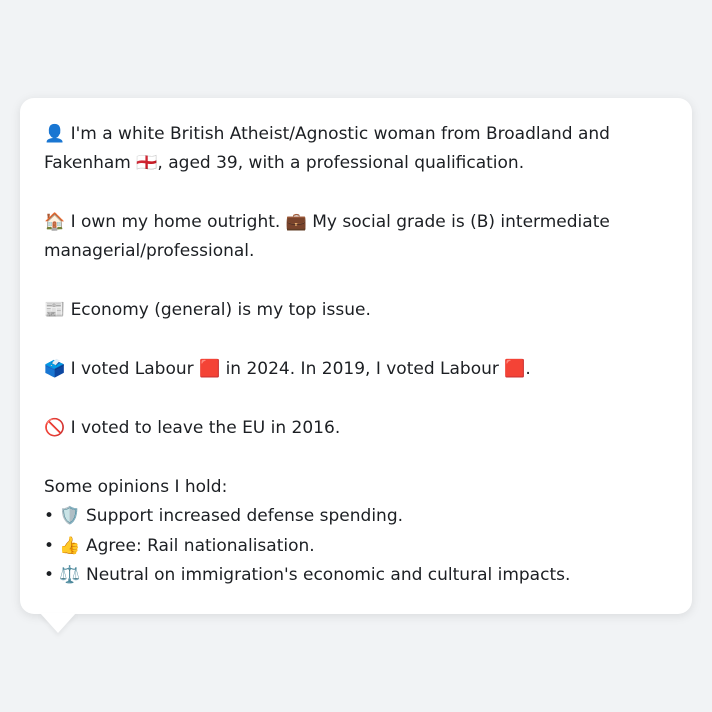 The height and width of the screenshot is (712, 712). I want to click on opinion-item-defense: • 🛡️ Support increased defense spending., so click(224, 516).